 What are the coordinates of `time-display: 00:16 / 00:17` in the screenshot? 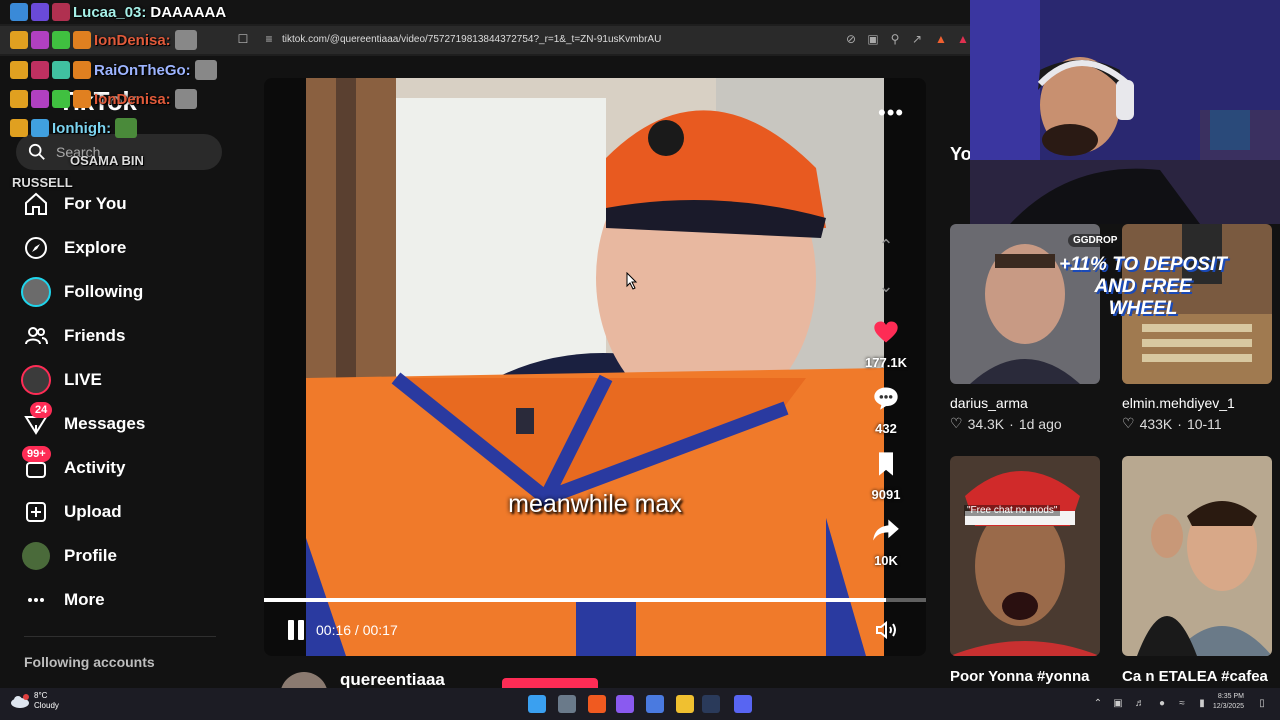 It's located at (357, 630).